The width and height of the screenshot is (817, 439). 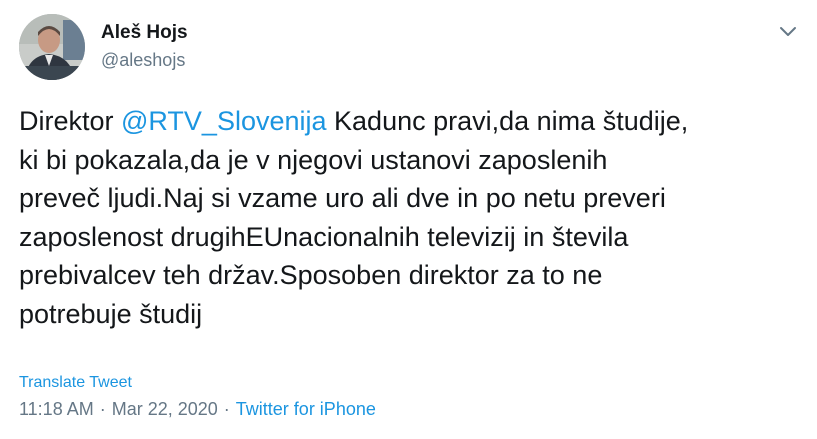 What do you see at coordinates (75, 383) in the screenshot?
I see `translate-tweet-link: Translate Tweet` at bounding box center [75, 383].